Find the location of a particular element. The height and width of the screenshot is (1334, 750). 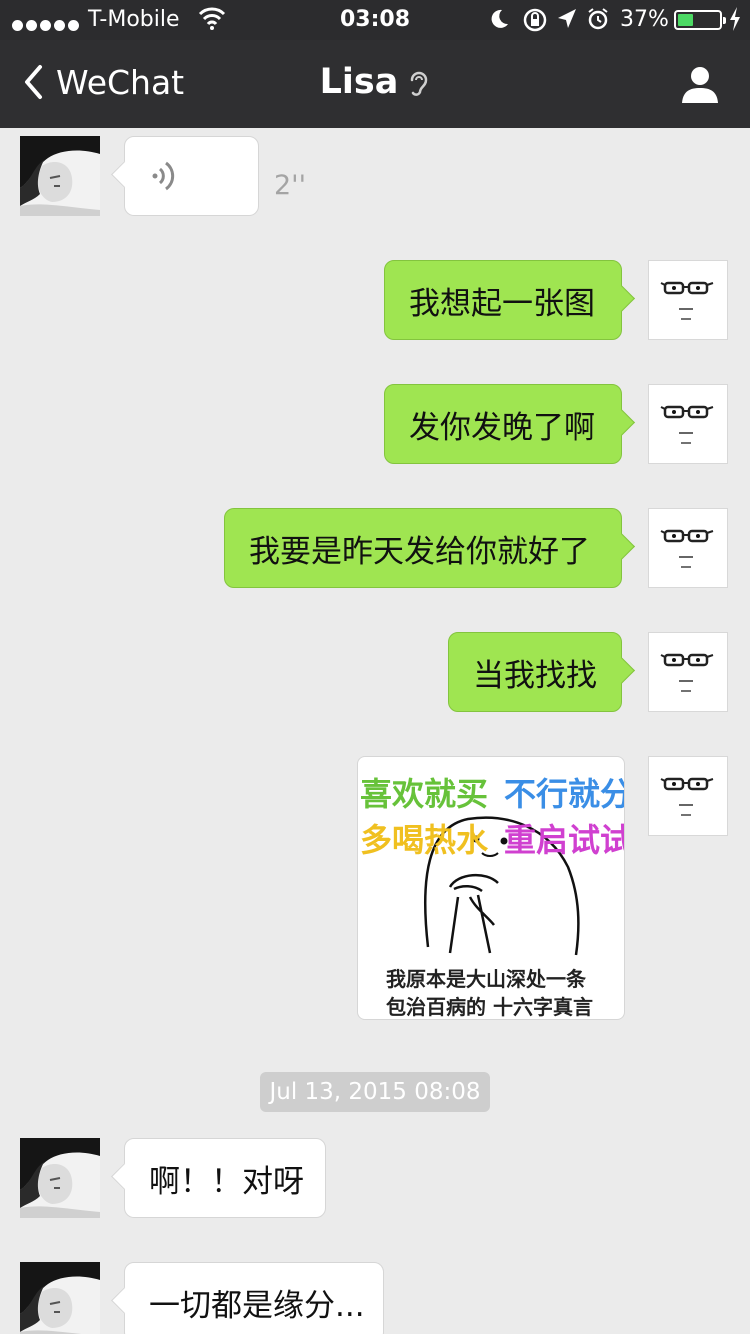

battery-percent: 37% is located at coordinates (644, 19).